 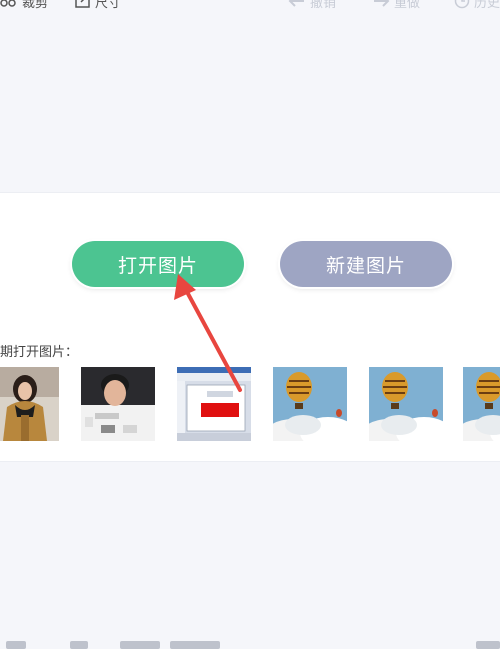 I want to click on recent-thumb-woman, so click(x=29, y=404).